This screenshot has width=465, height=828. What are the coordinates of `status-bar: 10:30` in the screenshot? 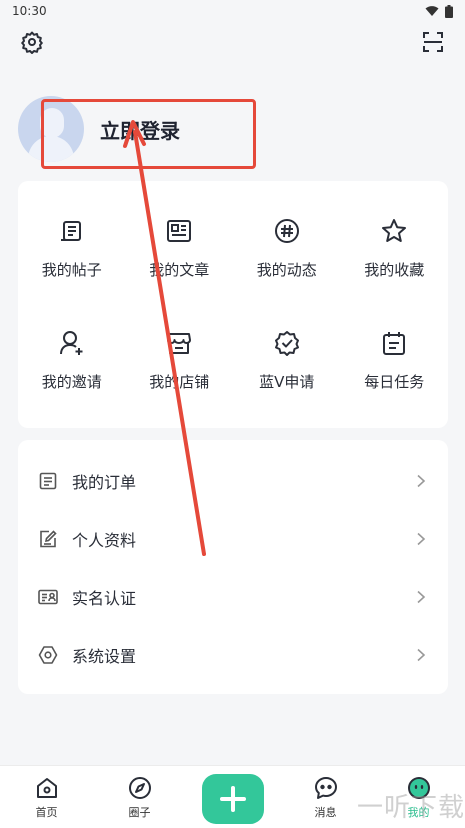 It's located at (232, 11).